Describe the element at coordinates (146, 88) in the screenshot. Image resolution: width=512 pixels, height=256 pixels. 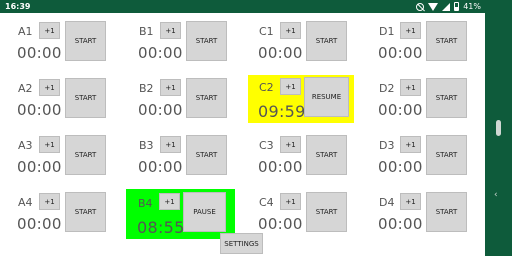
I see `timer-label: B2` at that location.